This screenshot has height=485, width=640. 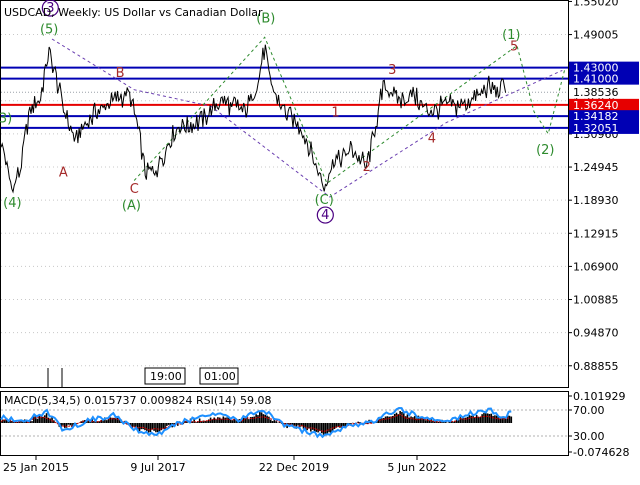 I want to click on x-axis-tick-label: 9 Jul 2017, so click(x=157, y=467).